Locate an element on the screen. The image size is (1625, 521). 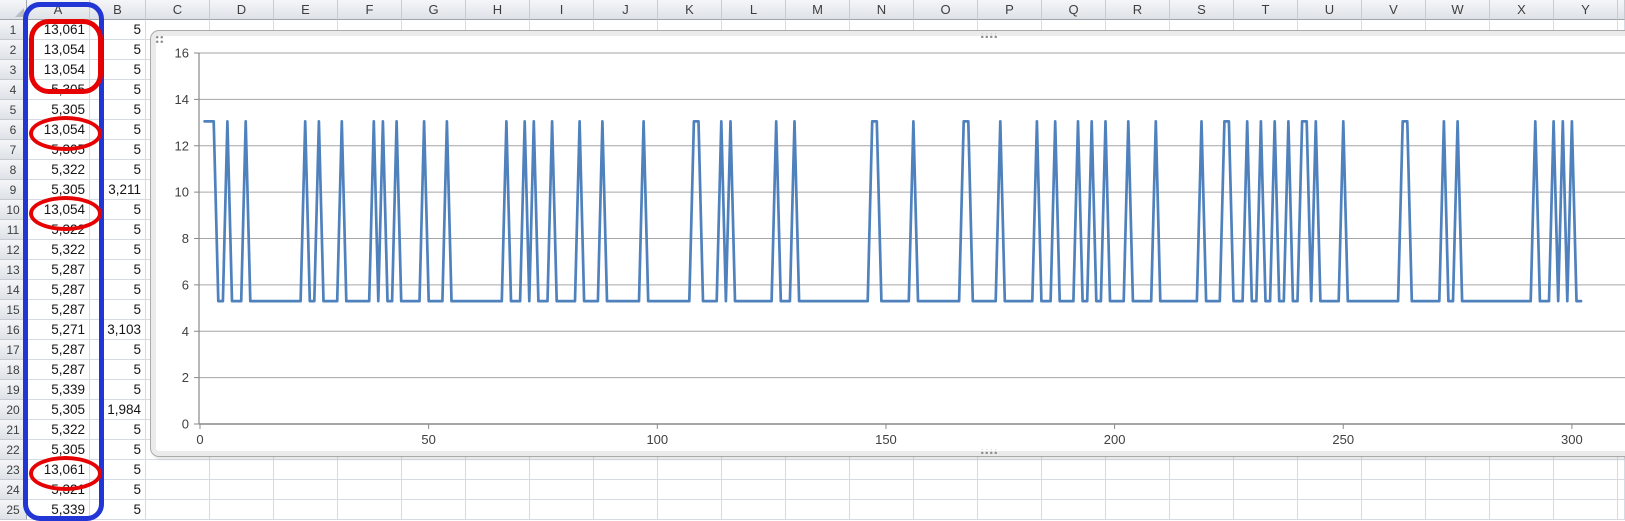
cell-X25 is located at coordinates (1522, 510).